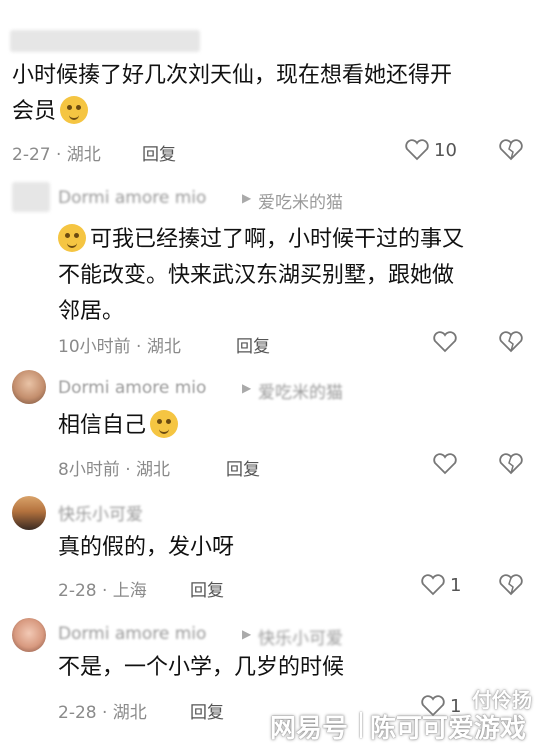 The height and width of the screenshot is (752, 550). What do you see at coordinates (132, 198) in the screenshot?
I see `comment-2-username: Dormi amore mio` at bounding box center [132, 198].